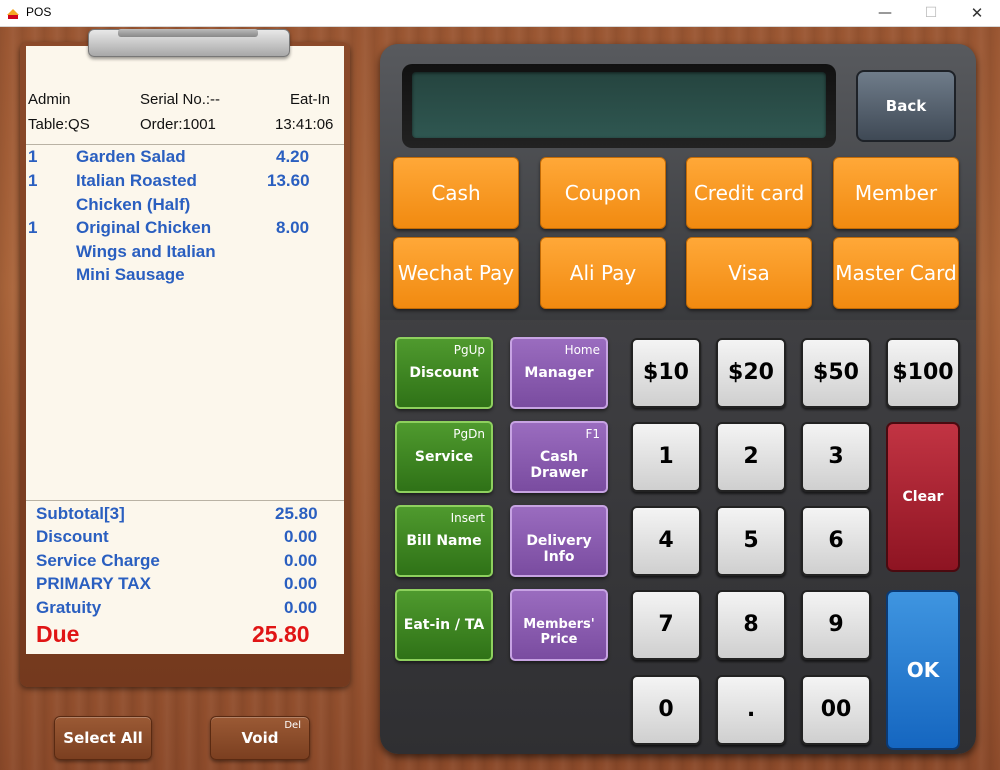 The width and height of the screenshot is (1000, 770). I want to click on receipt-serial: Serial No.:--, so click(180, 99).